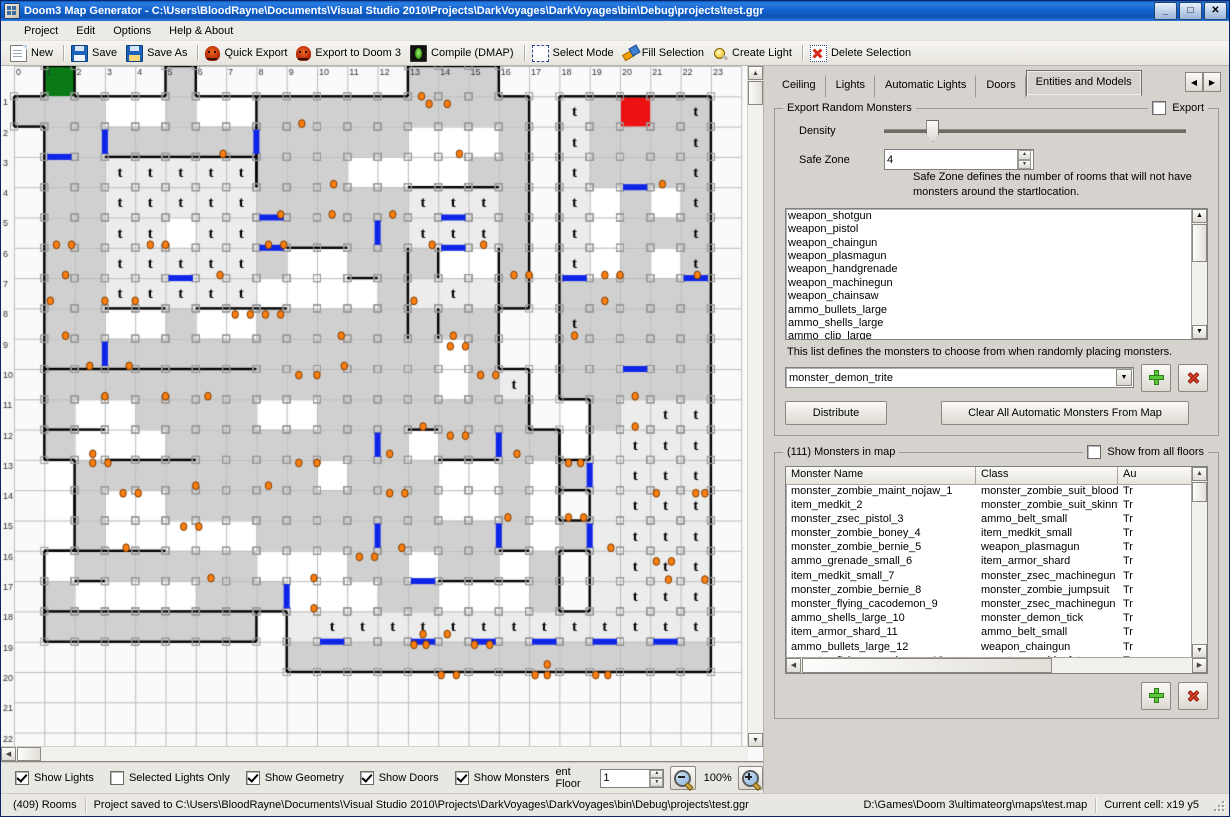  Describe the element at coordinates (750, 778) in the screenshot. I see `zoom-in-button` at that location.